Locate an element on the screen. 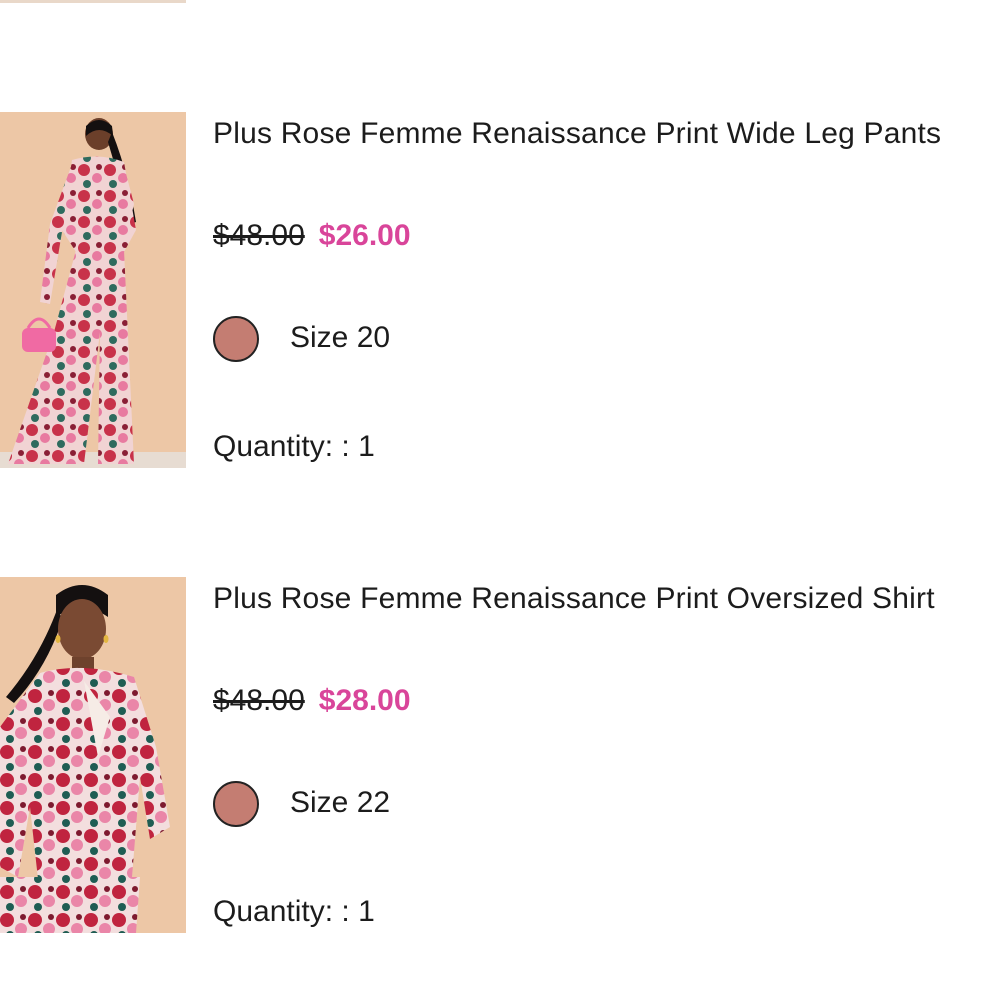 The width and height of the screenshot is (1000, 1000). size-label: Size 20 is located at coordinates (340, 337).